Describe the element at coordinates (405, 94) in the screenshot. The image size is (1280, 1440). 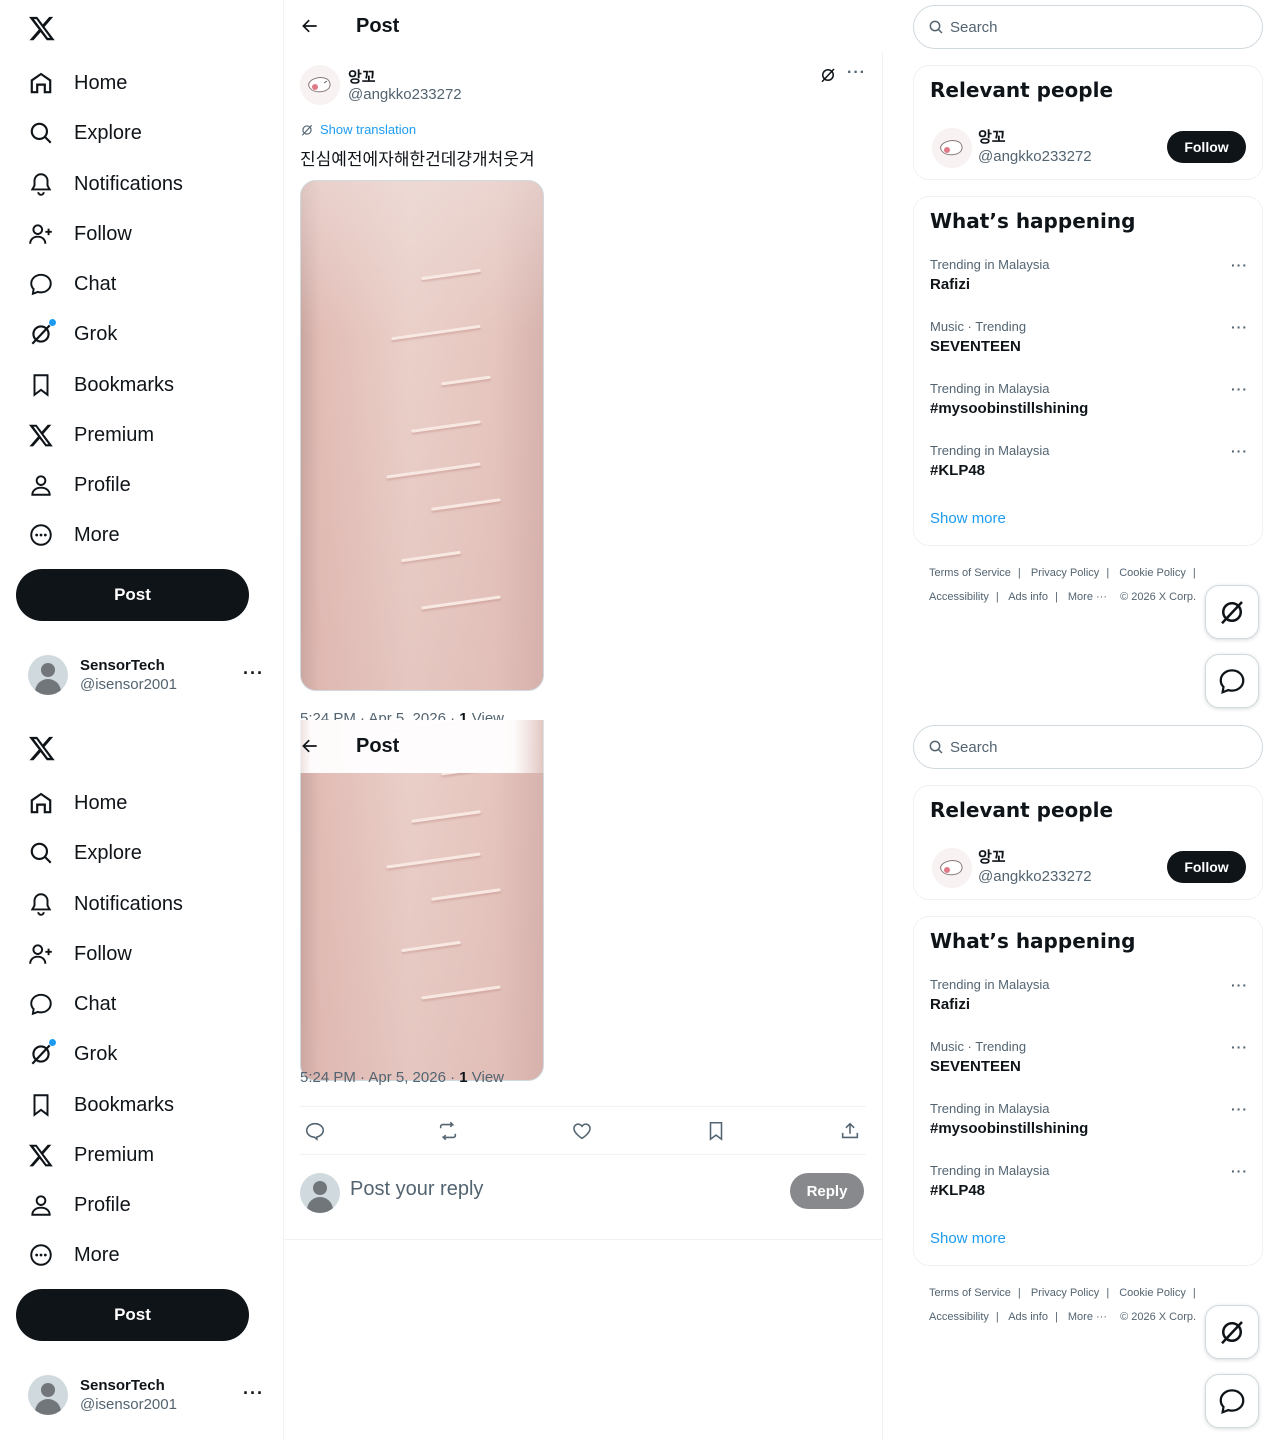
I see `author-handle: @angkko233272` at that location.